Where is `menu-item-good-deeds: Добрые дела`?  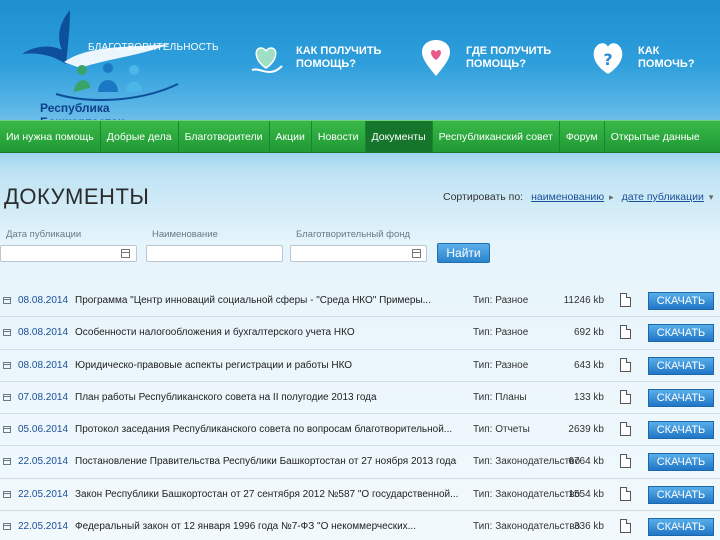
menu-item-good-deeds: Добрые дела is located at coordinates (140, 136).